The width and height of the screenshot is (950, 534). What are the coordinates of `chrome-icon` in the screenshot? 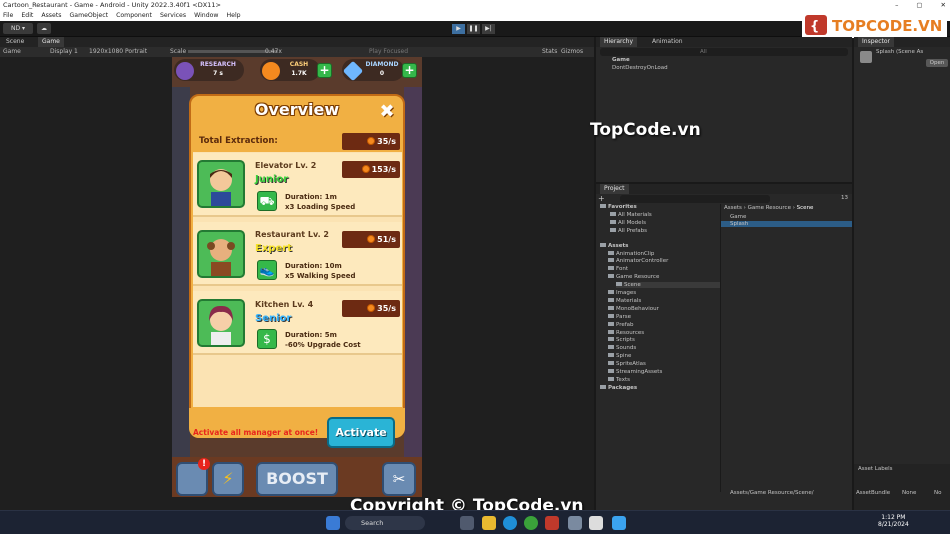 It's located at (531, 523).